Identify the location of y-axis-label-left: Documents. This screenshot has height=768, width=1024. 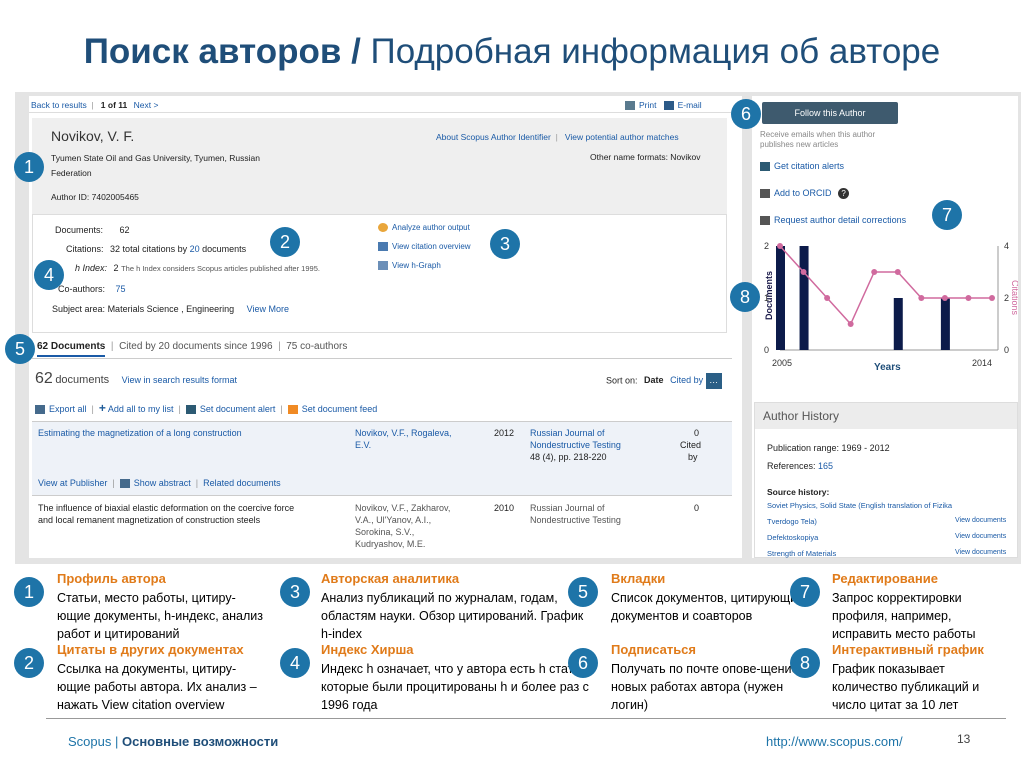
(769, 295).